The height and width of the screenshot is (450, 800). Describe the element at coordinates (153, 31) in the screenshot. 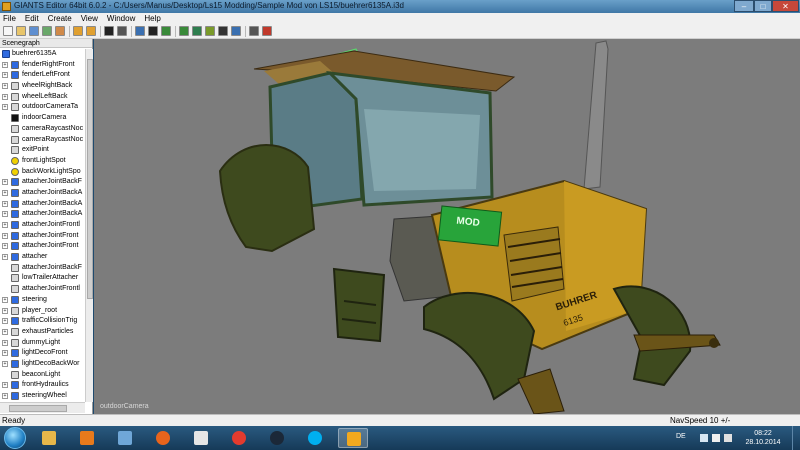

I see `translate-icon` at that location.